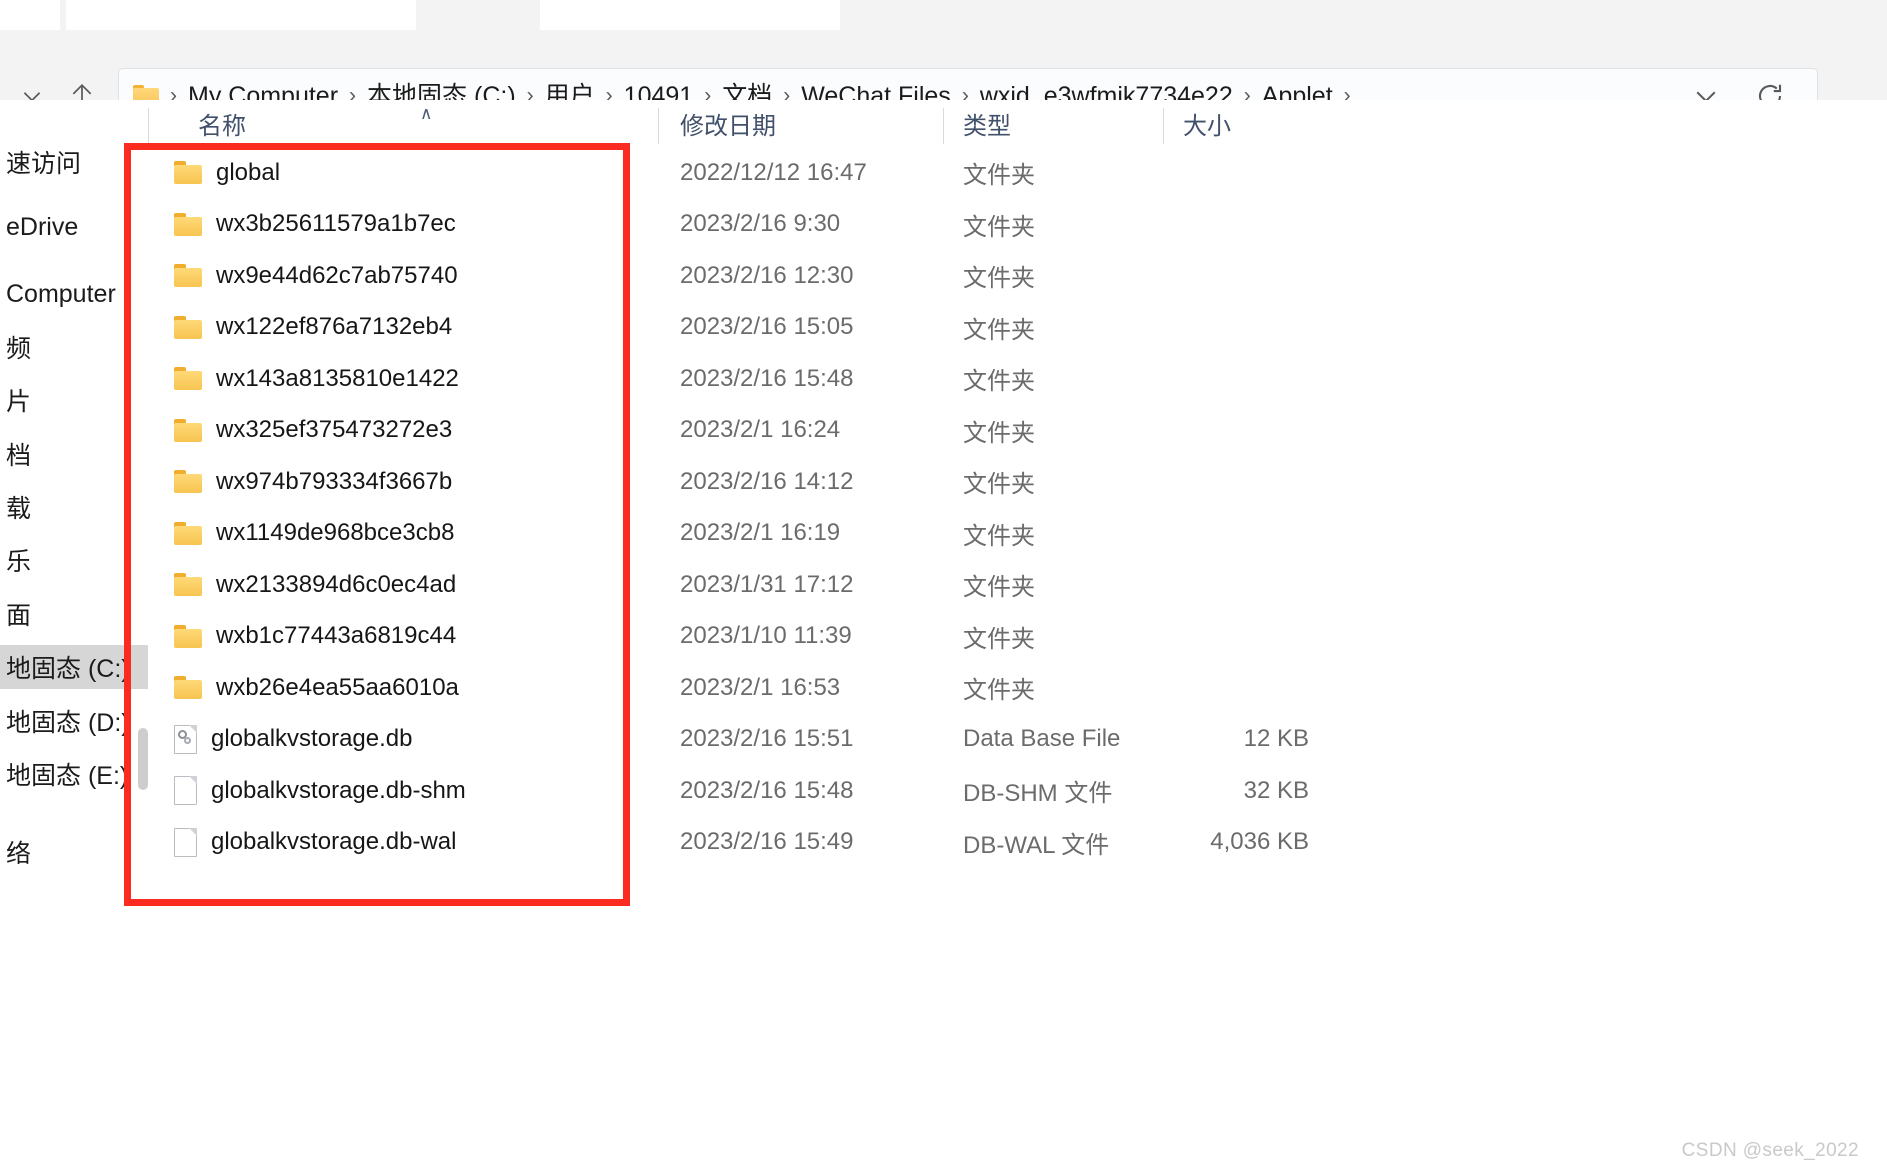 This screenshot has height=1174, width=1887. Describe the element at coordinates (773, 172) in the screenshot. I see `cell-date-modified: 2022/12/12 16:47` at that location.